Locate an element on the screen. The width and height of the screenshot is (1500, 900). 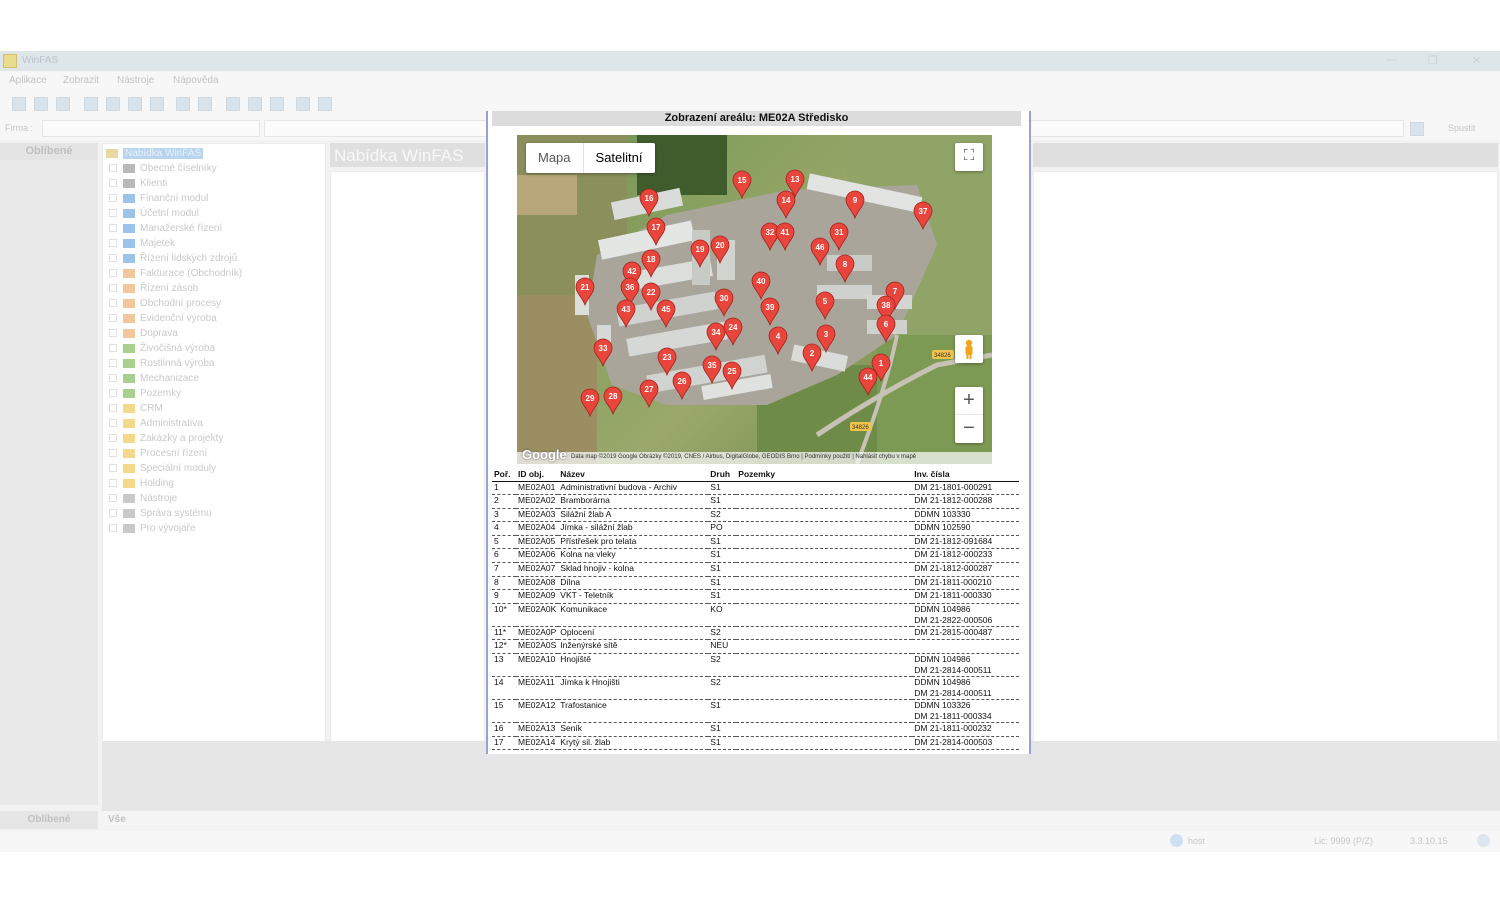
fullscreen-icon: ⛶ is located at coordinates (969, 157).